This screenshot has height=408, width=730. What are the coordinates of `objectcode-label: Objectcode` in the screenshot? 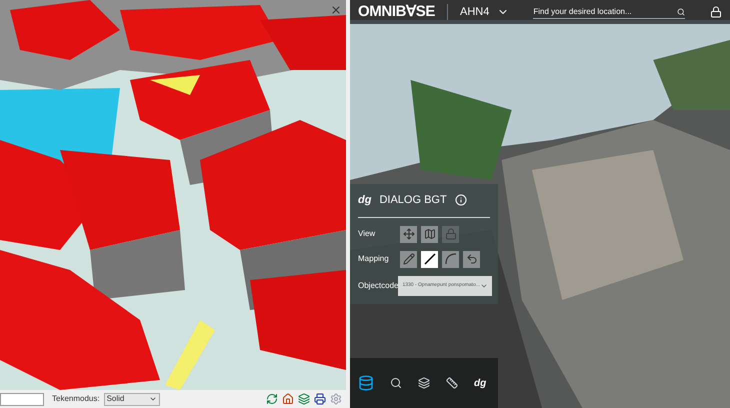 It's located at (378, 286).